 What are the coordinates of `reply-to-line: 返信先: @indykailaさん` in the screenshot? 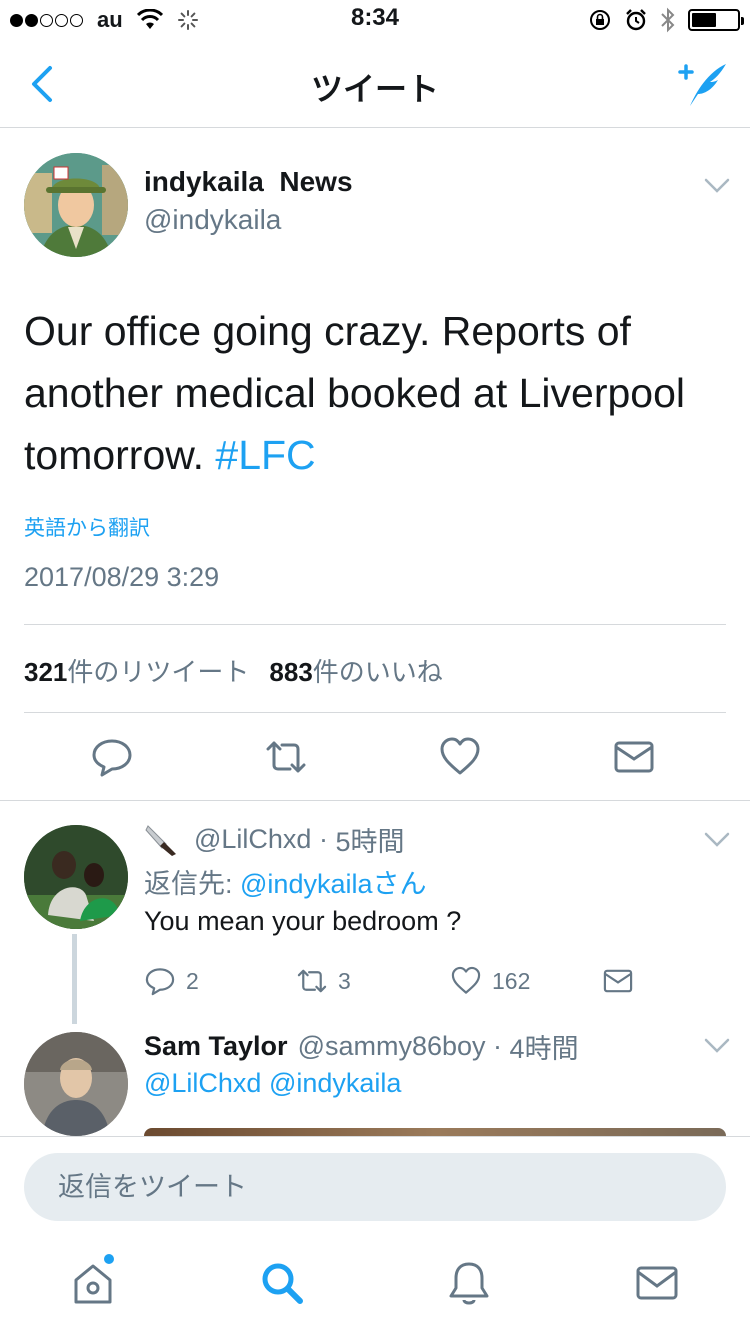 It's located at (285, 881).